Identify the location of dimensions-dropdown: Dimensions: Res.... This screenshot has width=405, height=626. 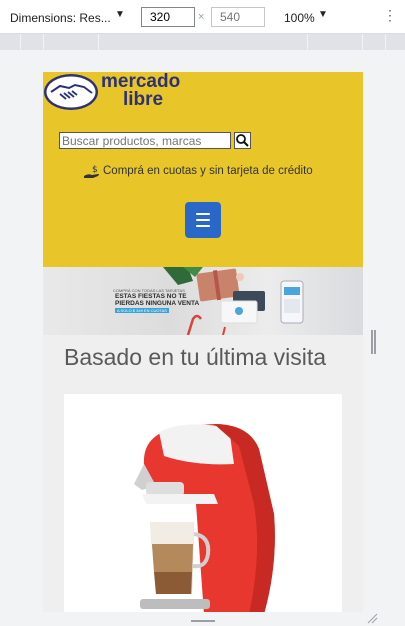
(60, 18).